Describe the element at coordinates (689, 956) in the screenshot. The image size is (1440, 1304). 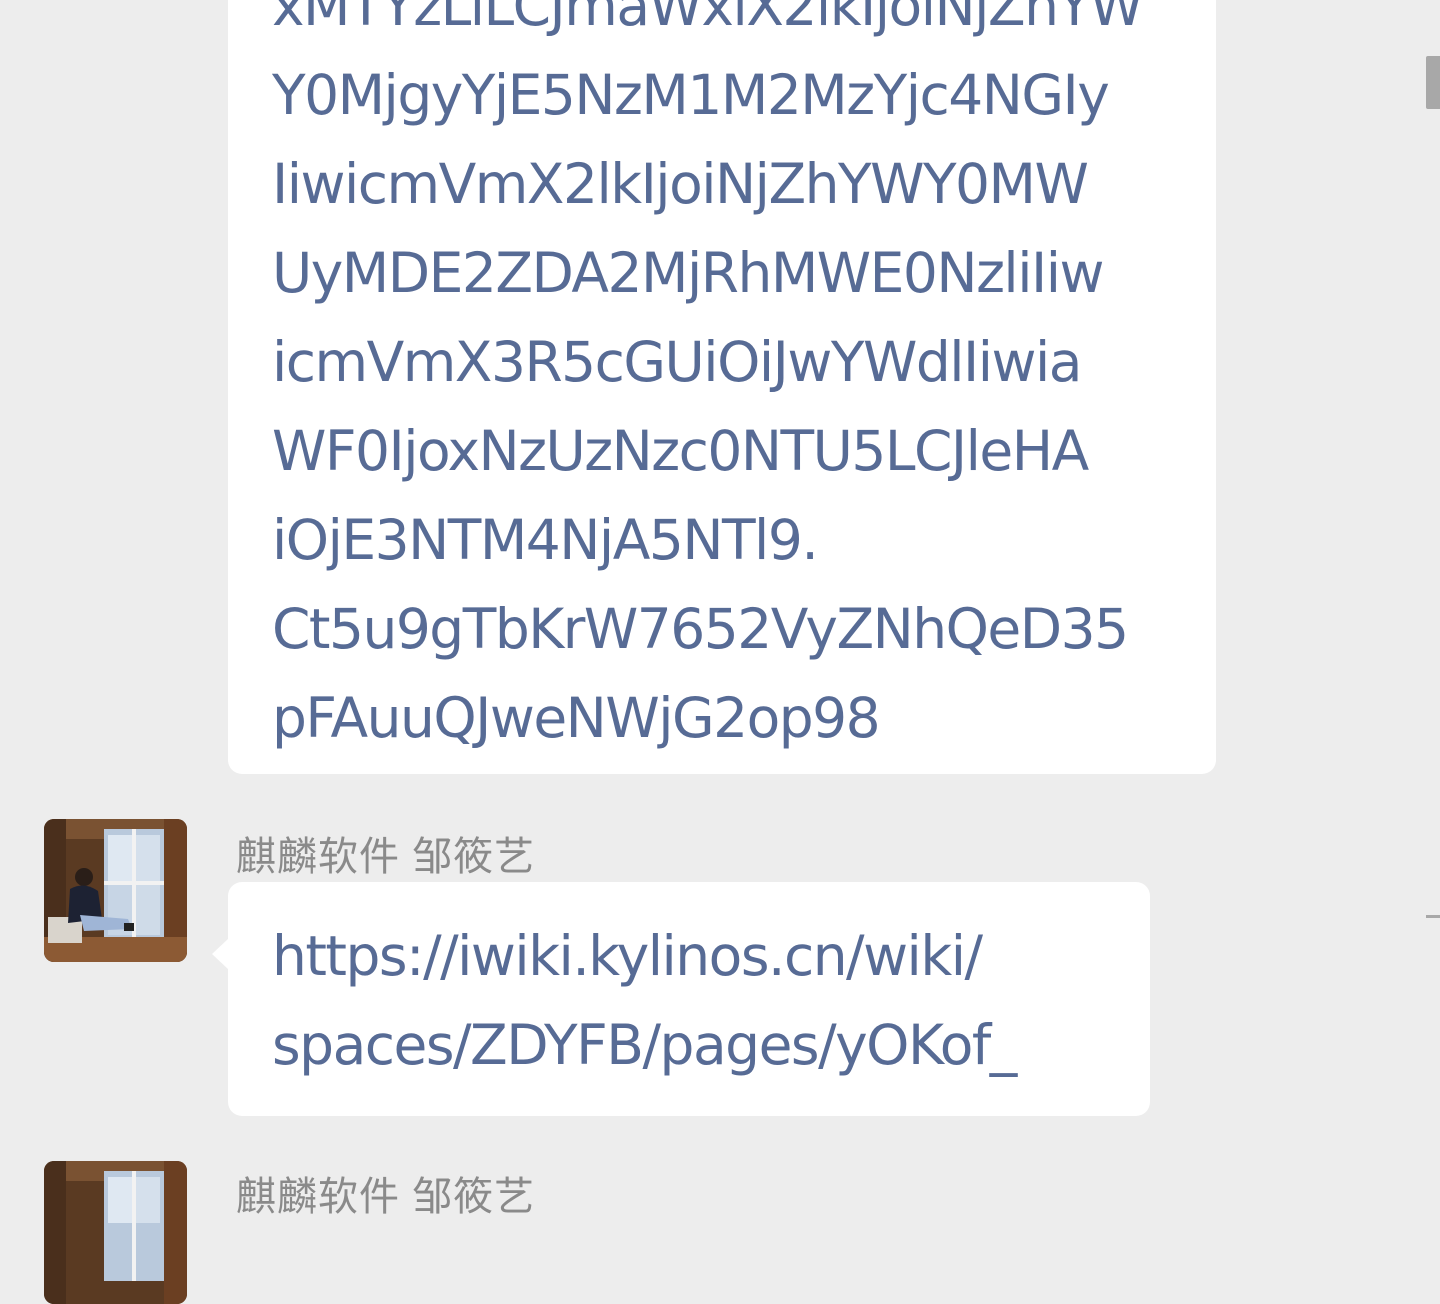
I see `message-link-line: https://iwiki.kylinos.cn/wiki/` at that location.